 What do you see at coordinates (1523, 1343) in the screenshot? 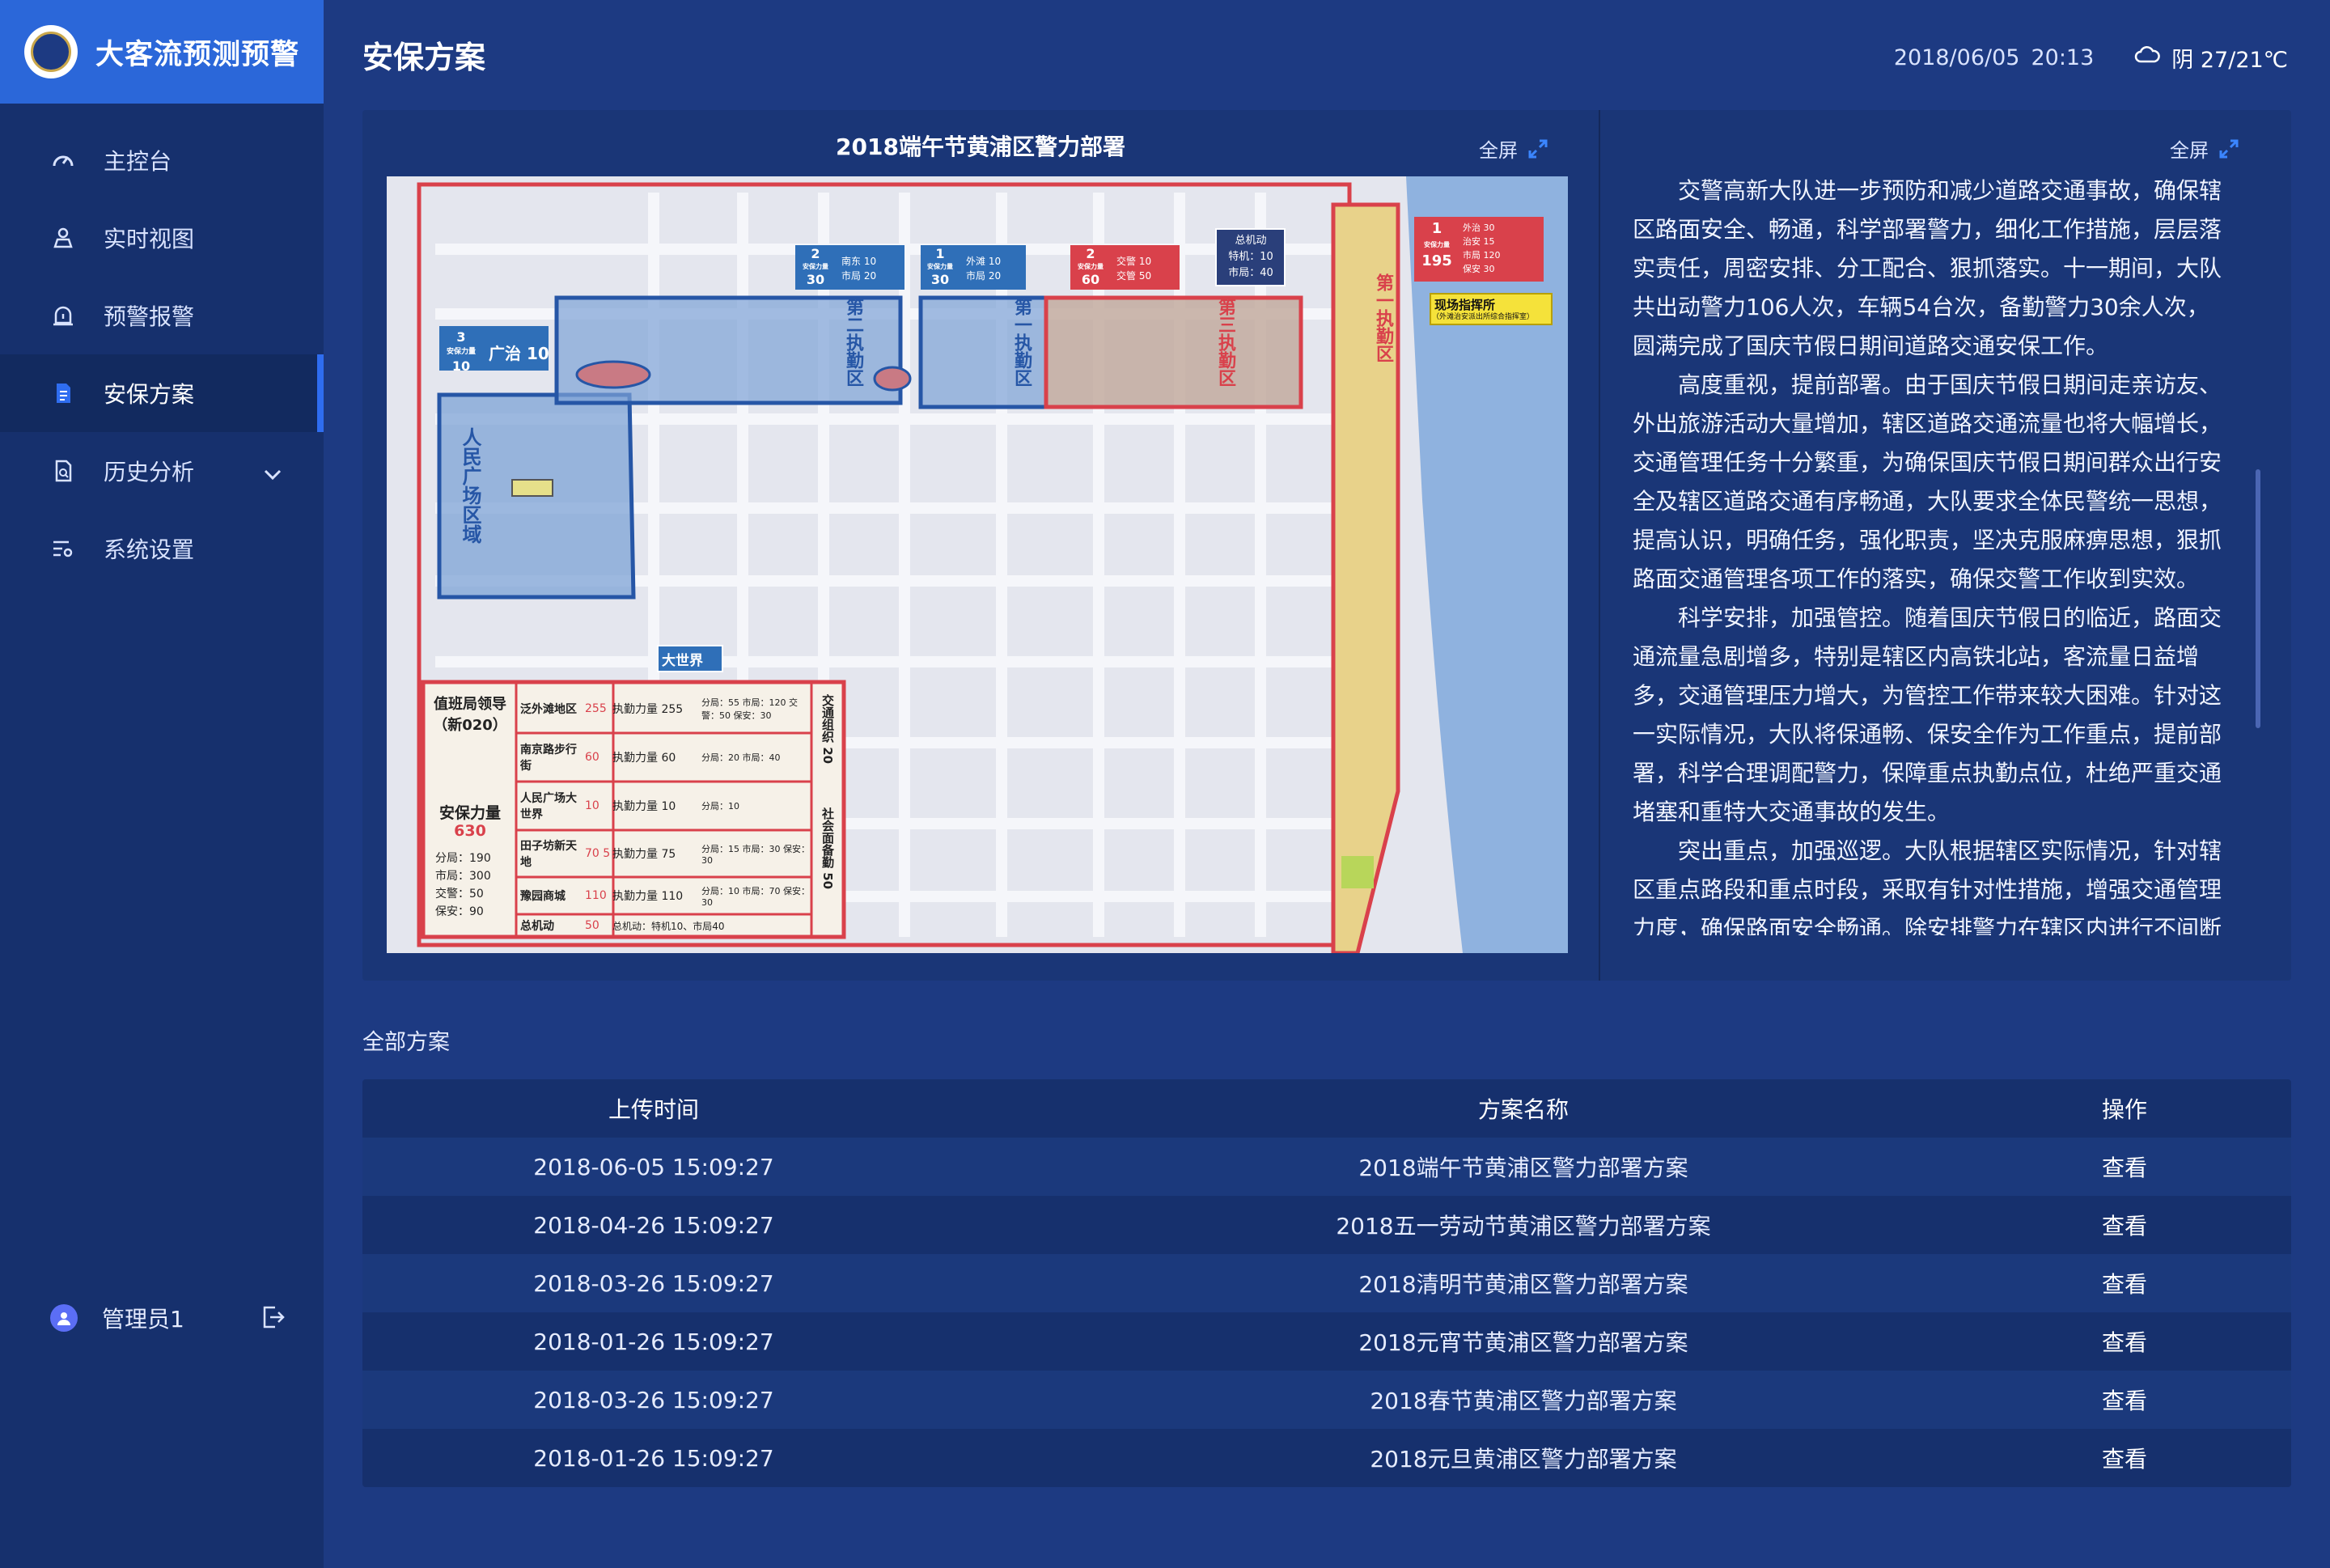
I see `cell-plan-name: 2018元宵节黄浦区警力部署方案` at bounding box center [1523, 1343].